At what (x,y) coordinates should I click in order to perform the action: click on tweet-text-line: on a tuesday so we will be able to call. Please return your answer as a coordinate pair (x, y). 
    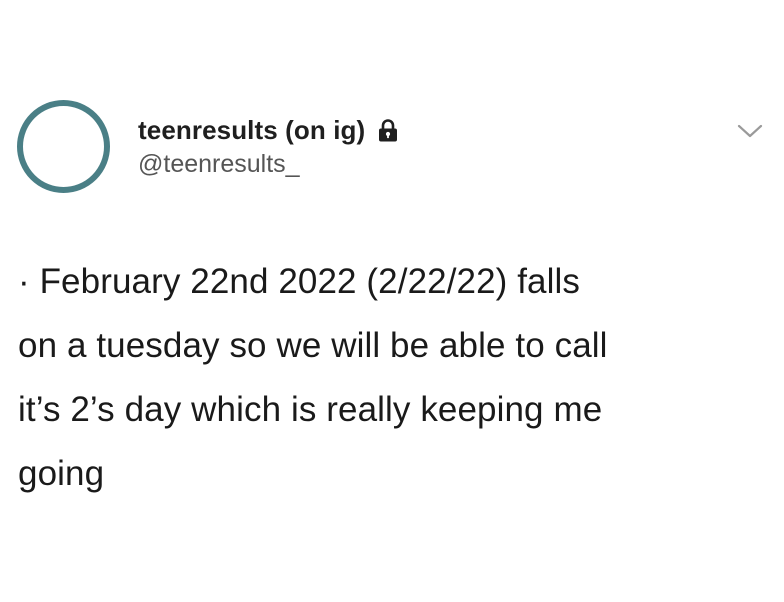
    Looking at the image, I should click on (313, 345).